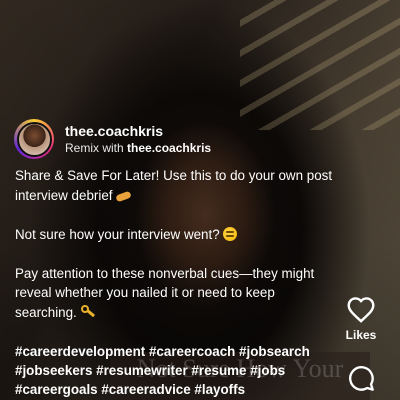 The width and height of the screenshot is (400, 400). Describe the element at coordinates (361, 335) in the screenshot. I see `likes-label: Likes` at that location.